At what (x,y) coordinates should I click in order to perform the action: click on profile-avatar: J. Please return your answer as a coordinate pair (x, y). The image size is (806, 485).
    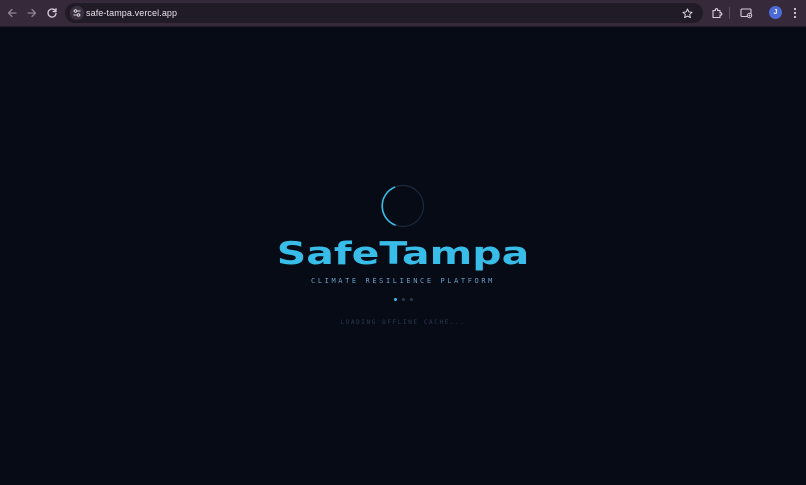
    Looking at the image, I should click on (775, 12).